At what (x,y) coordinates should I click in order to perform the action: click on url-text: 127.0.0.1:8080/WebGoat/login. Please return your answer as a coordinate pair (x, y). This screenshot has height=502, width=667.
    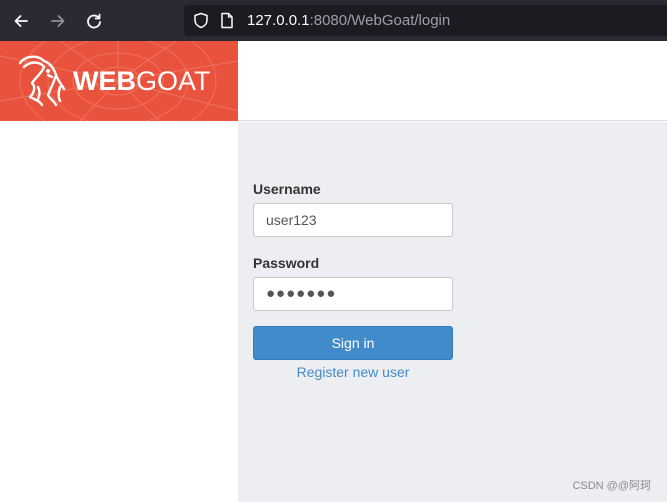
    Looking at the image, I should click on (348, 20).